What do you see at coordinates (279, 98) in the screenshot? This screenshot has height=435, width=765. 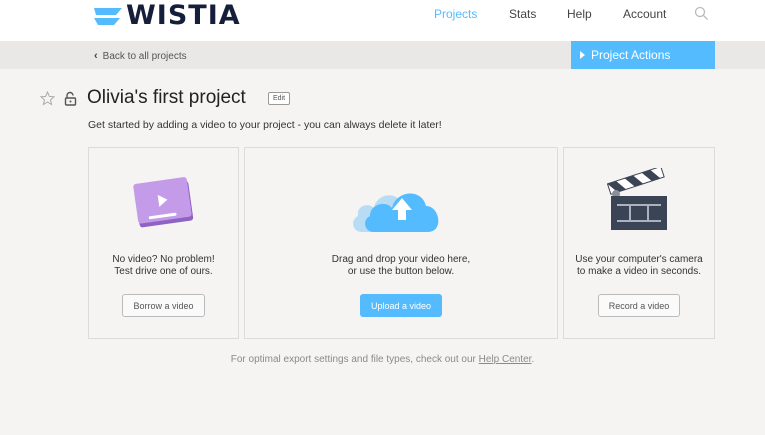 I see `edit-title-button: Edit` at bounding box center [279, 98].